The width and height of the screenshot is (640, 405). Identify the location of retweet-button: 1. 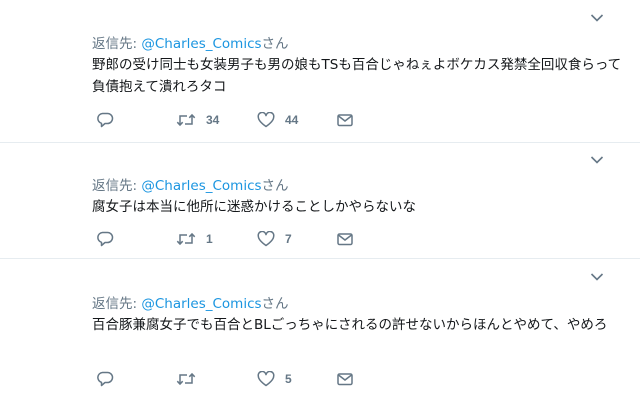
(194, 239).